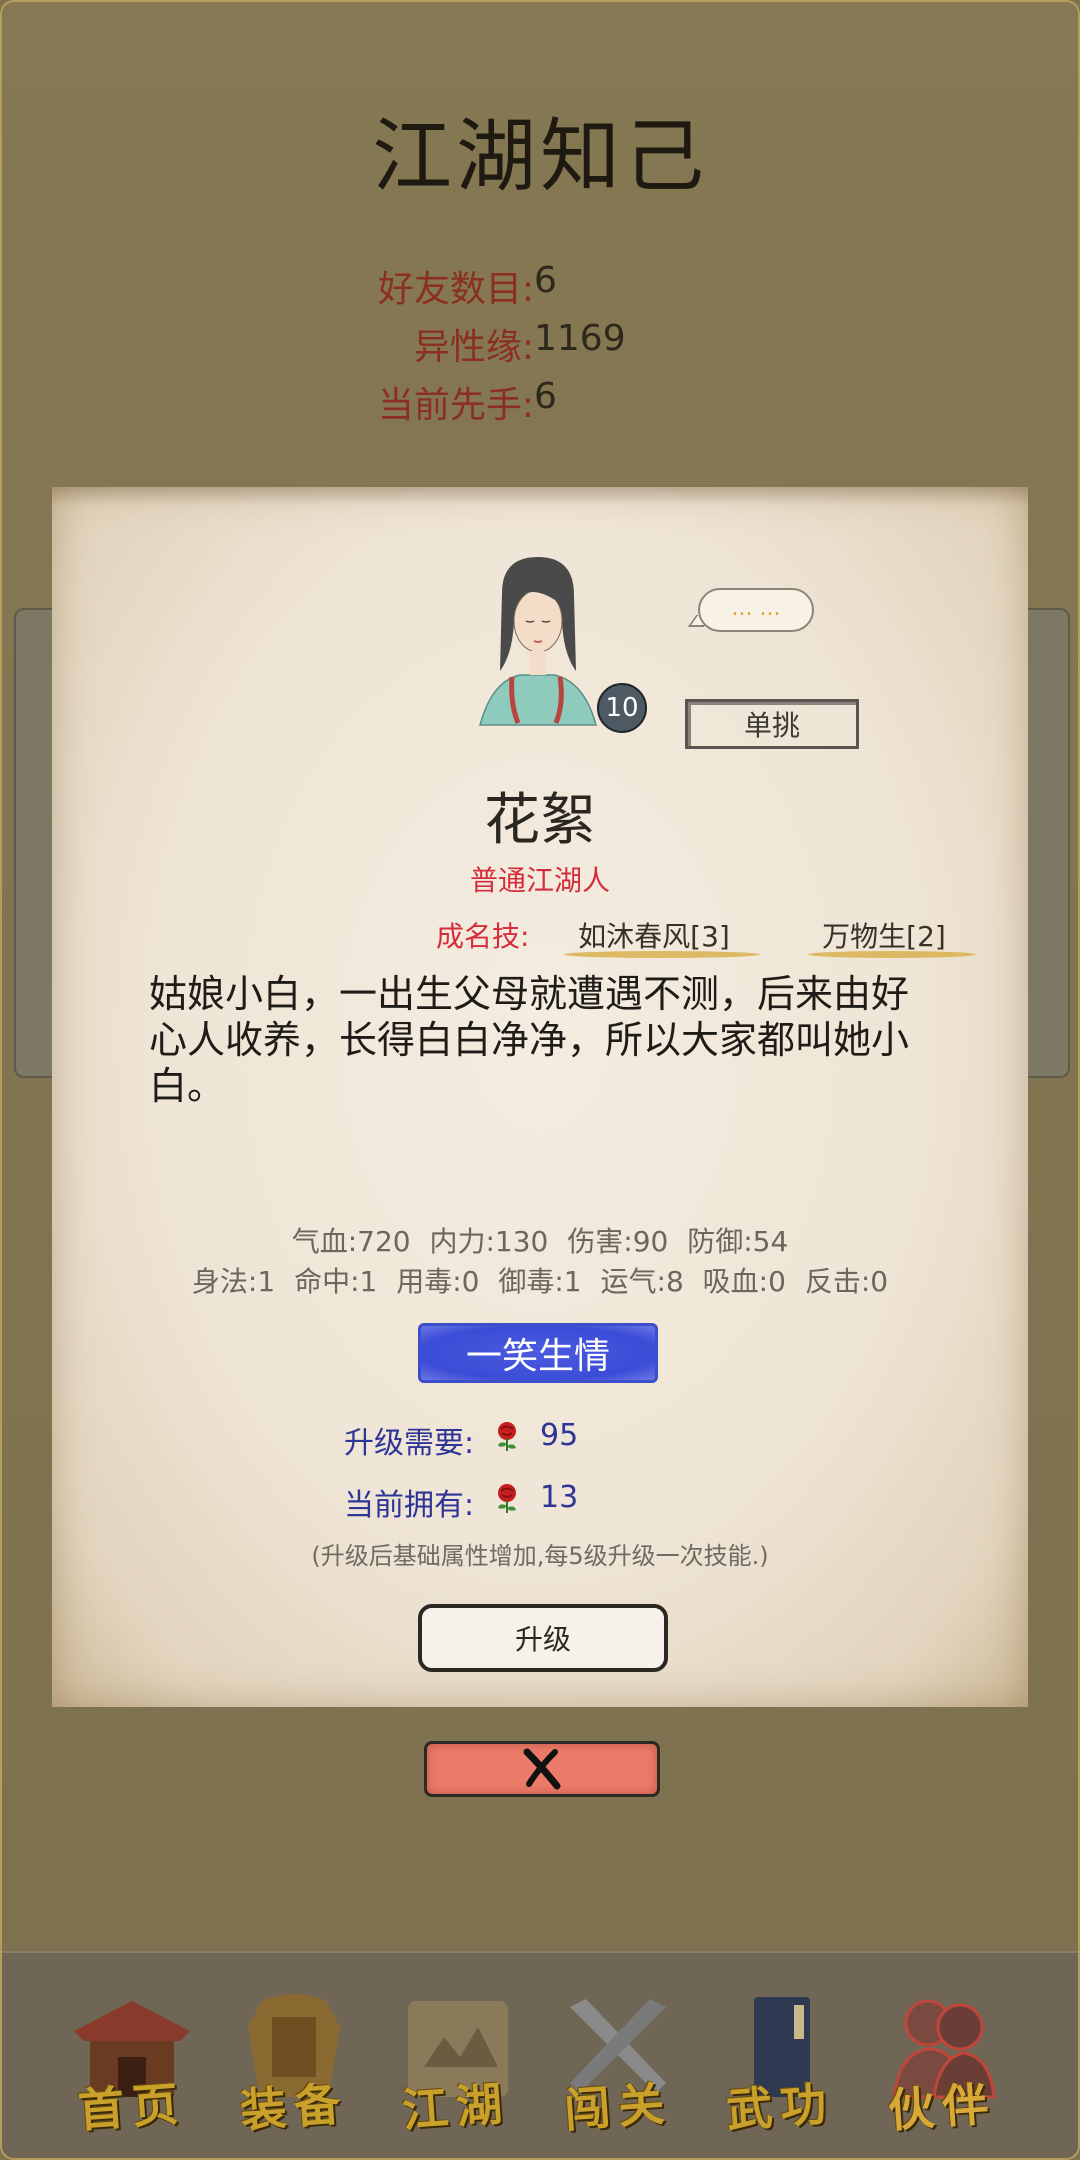 The width and height of the screenshot is (1080, 2160). I want to click on character-type: 普通江湖人, so click(539, 880).